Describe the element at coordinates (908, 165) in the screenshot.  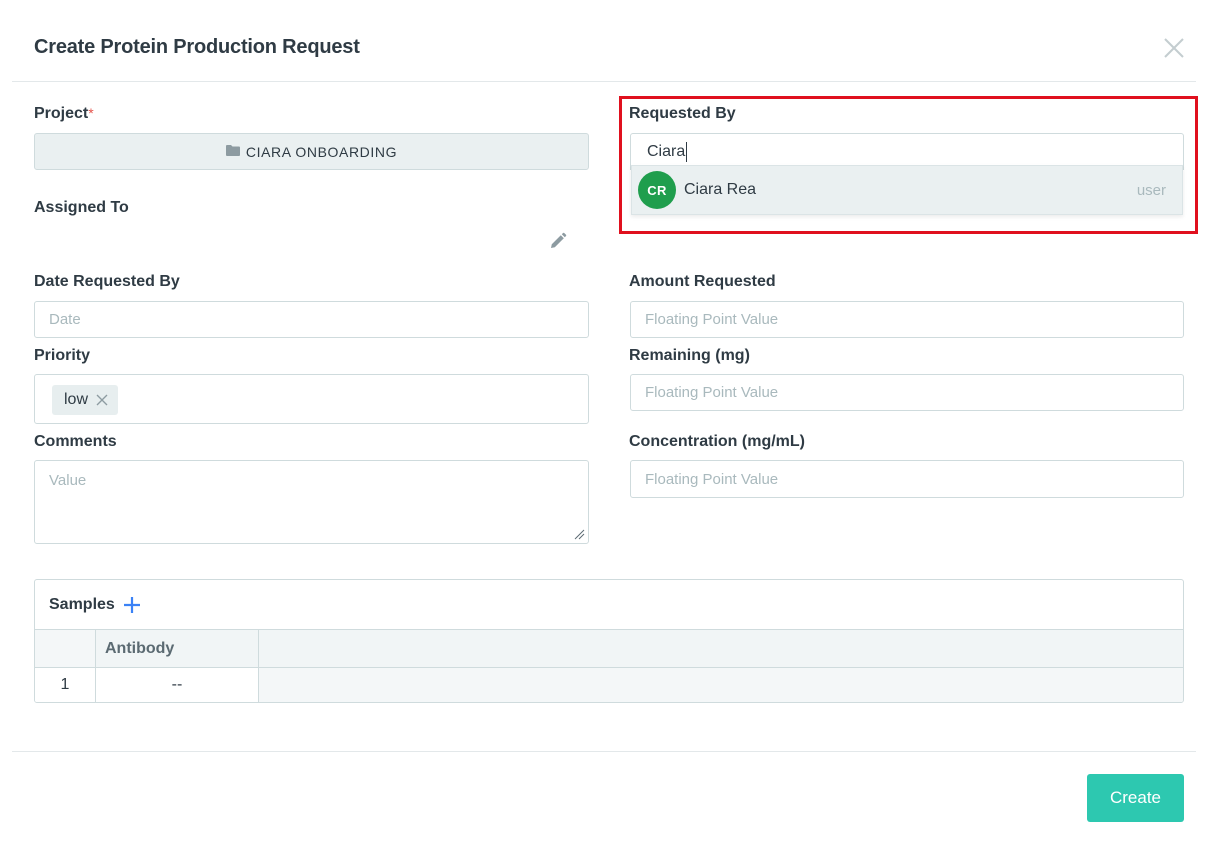
I see `highlight-box` at that location.